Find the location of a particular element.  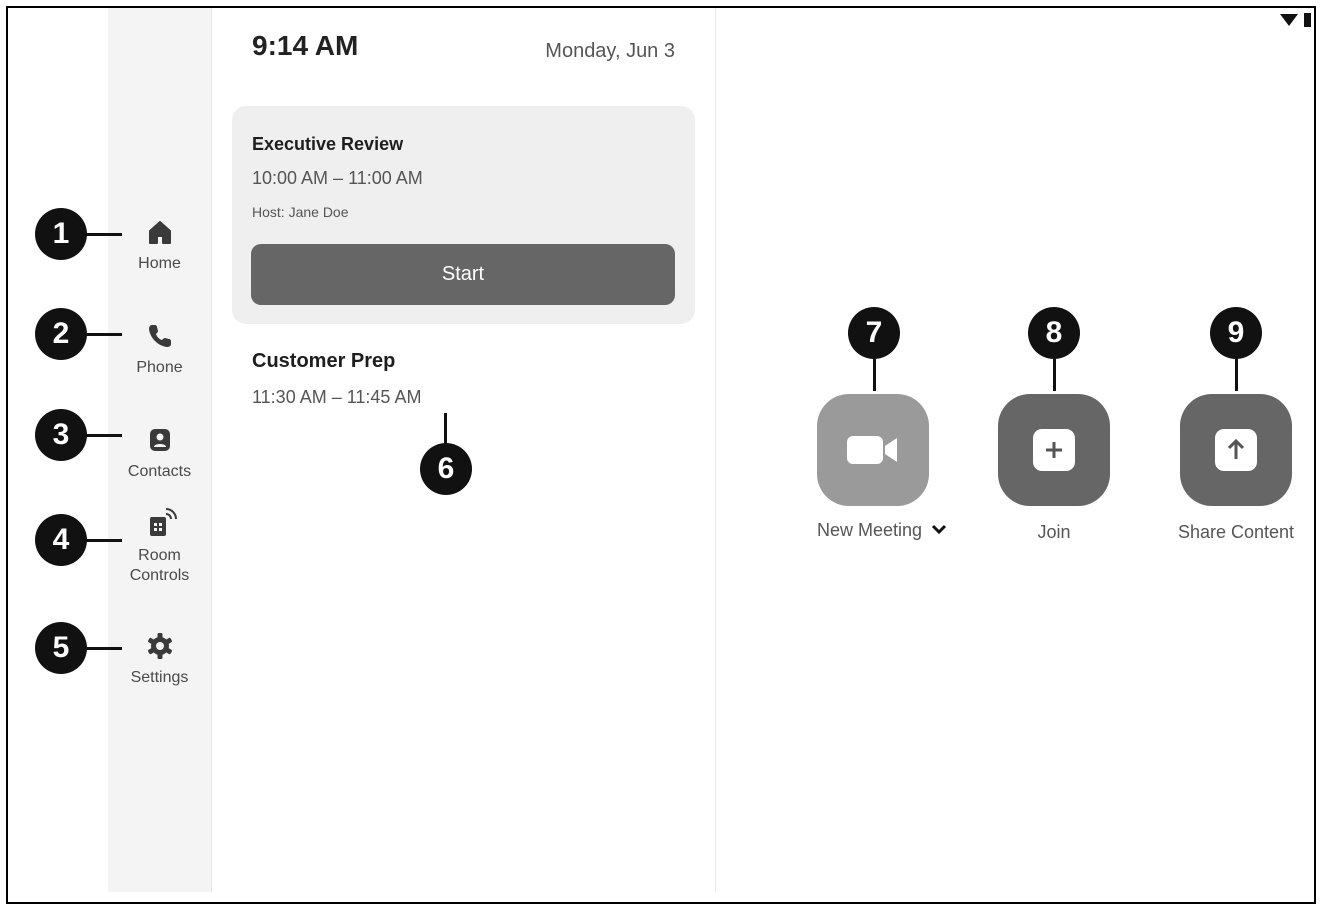

meeting-title: Executive Review is located at coordinates (328, 144).